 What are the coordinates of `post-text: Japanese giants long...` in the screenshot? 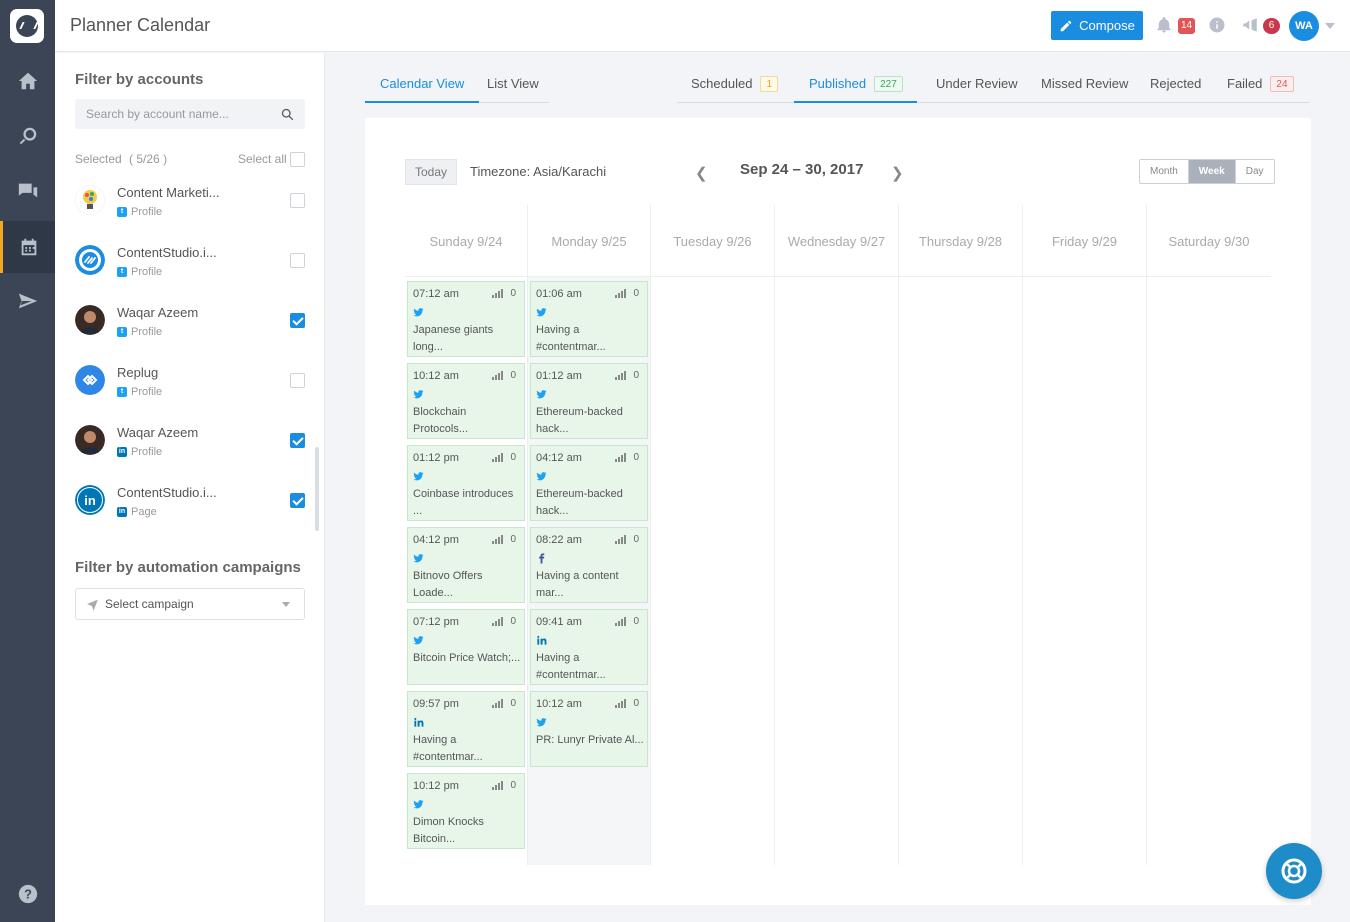 It's located at (468, 339).